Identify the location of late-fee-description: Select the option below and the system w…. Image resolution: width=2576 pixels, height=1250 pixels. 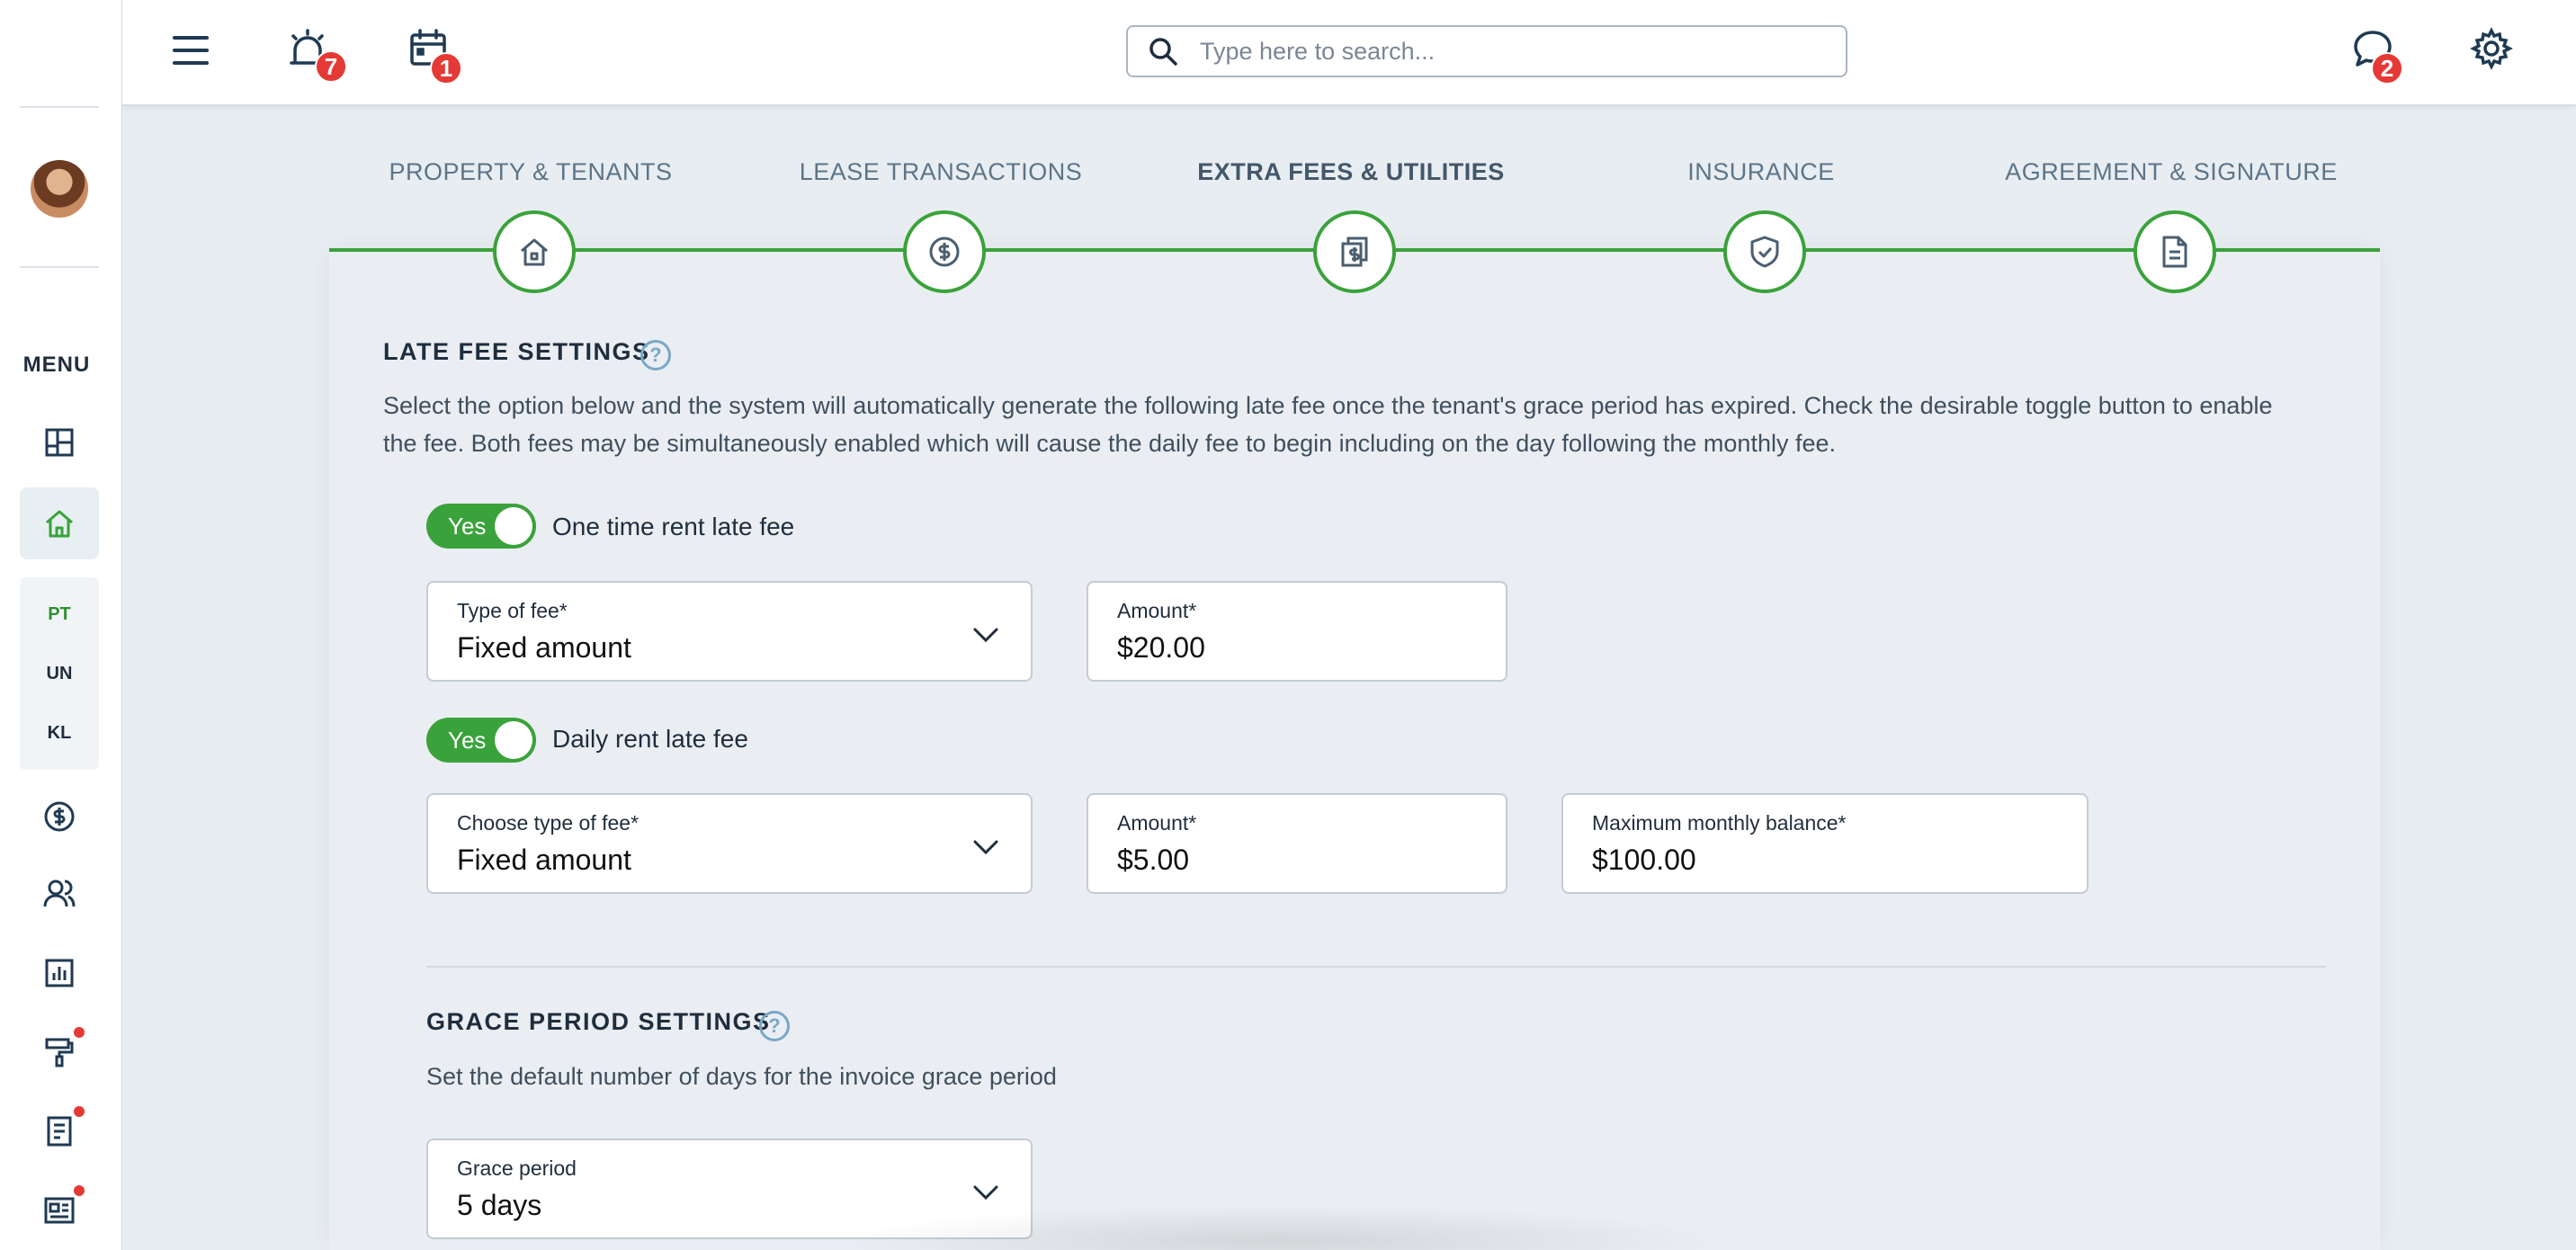
(1328, 424).